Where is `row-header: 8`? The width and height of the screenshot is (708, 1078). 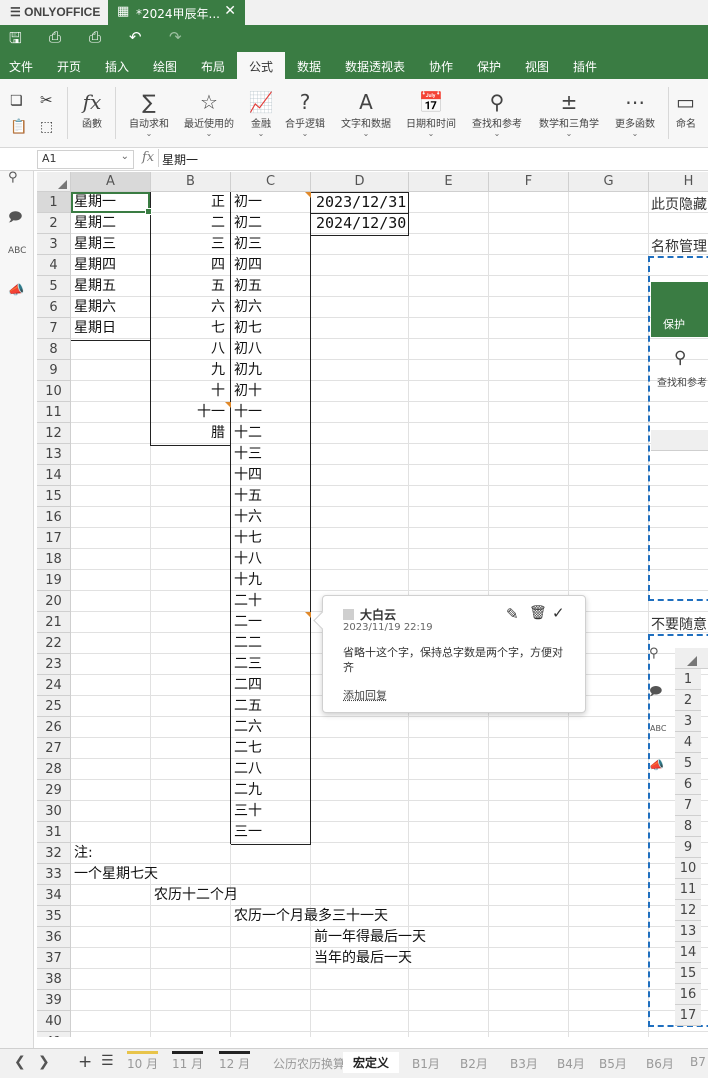
row-header: 8 is located at coordinates (54, 349).